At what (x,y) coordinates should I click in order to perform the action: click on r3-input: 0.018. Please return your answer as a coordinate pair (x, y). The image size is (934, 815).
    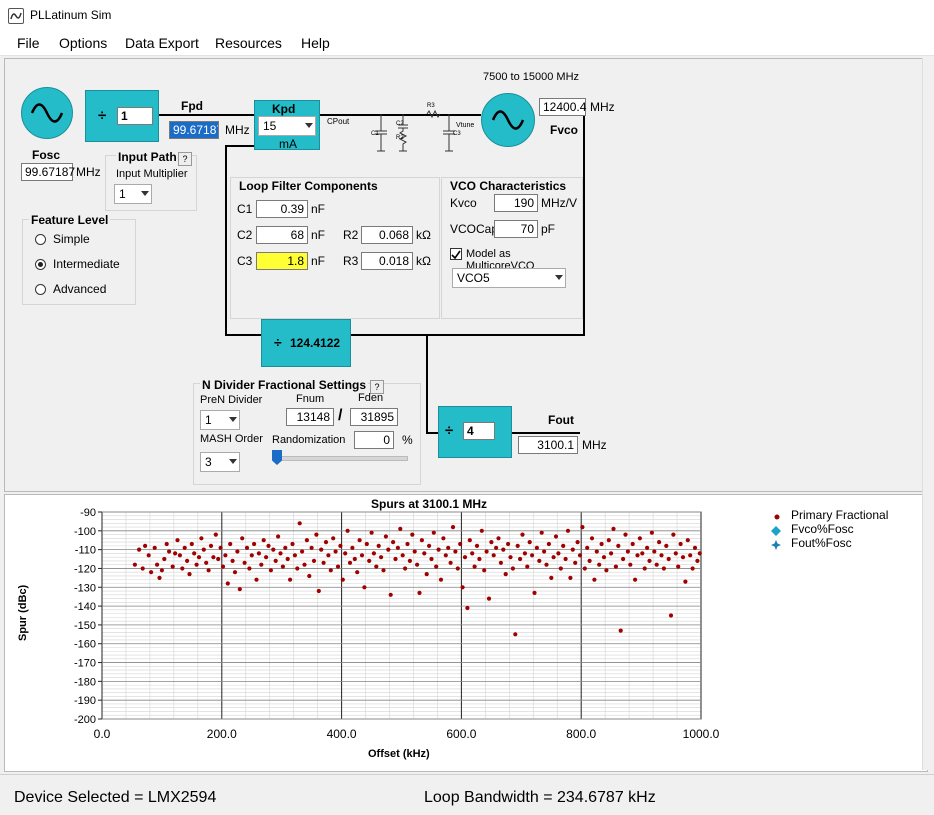
    Looking at the image, I should click on (387, 261).